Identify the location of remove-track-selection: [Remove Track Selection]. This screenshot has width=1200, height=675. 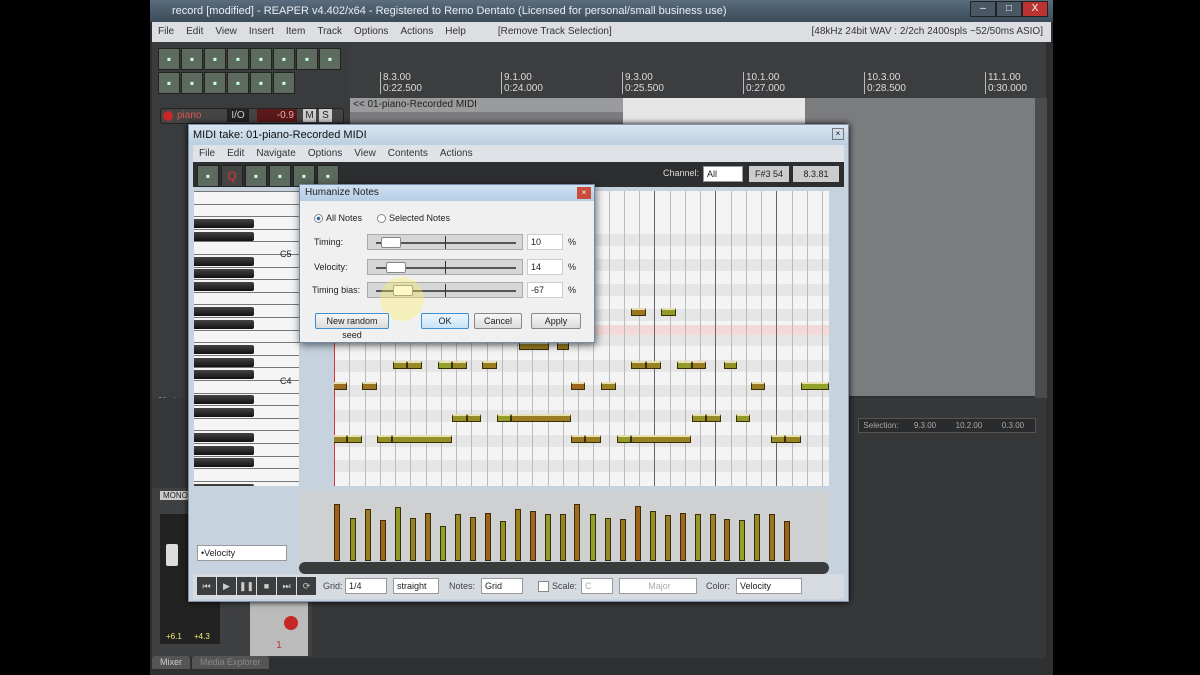
(555, 32).